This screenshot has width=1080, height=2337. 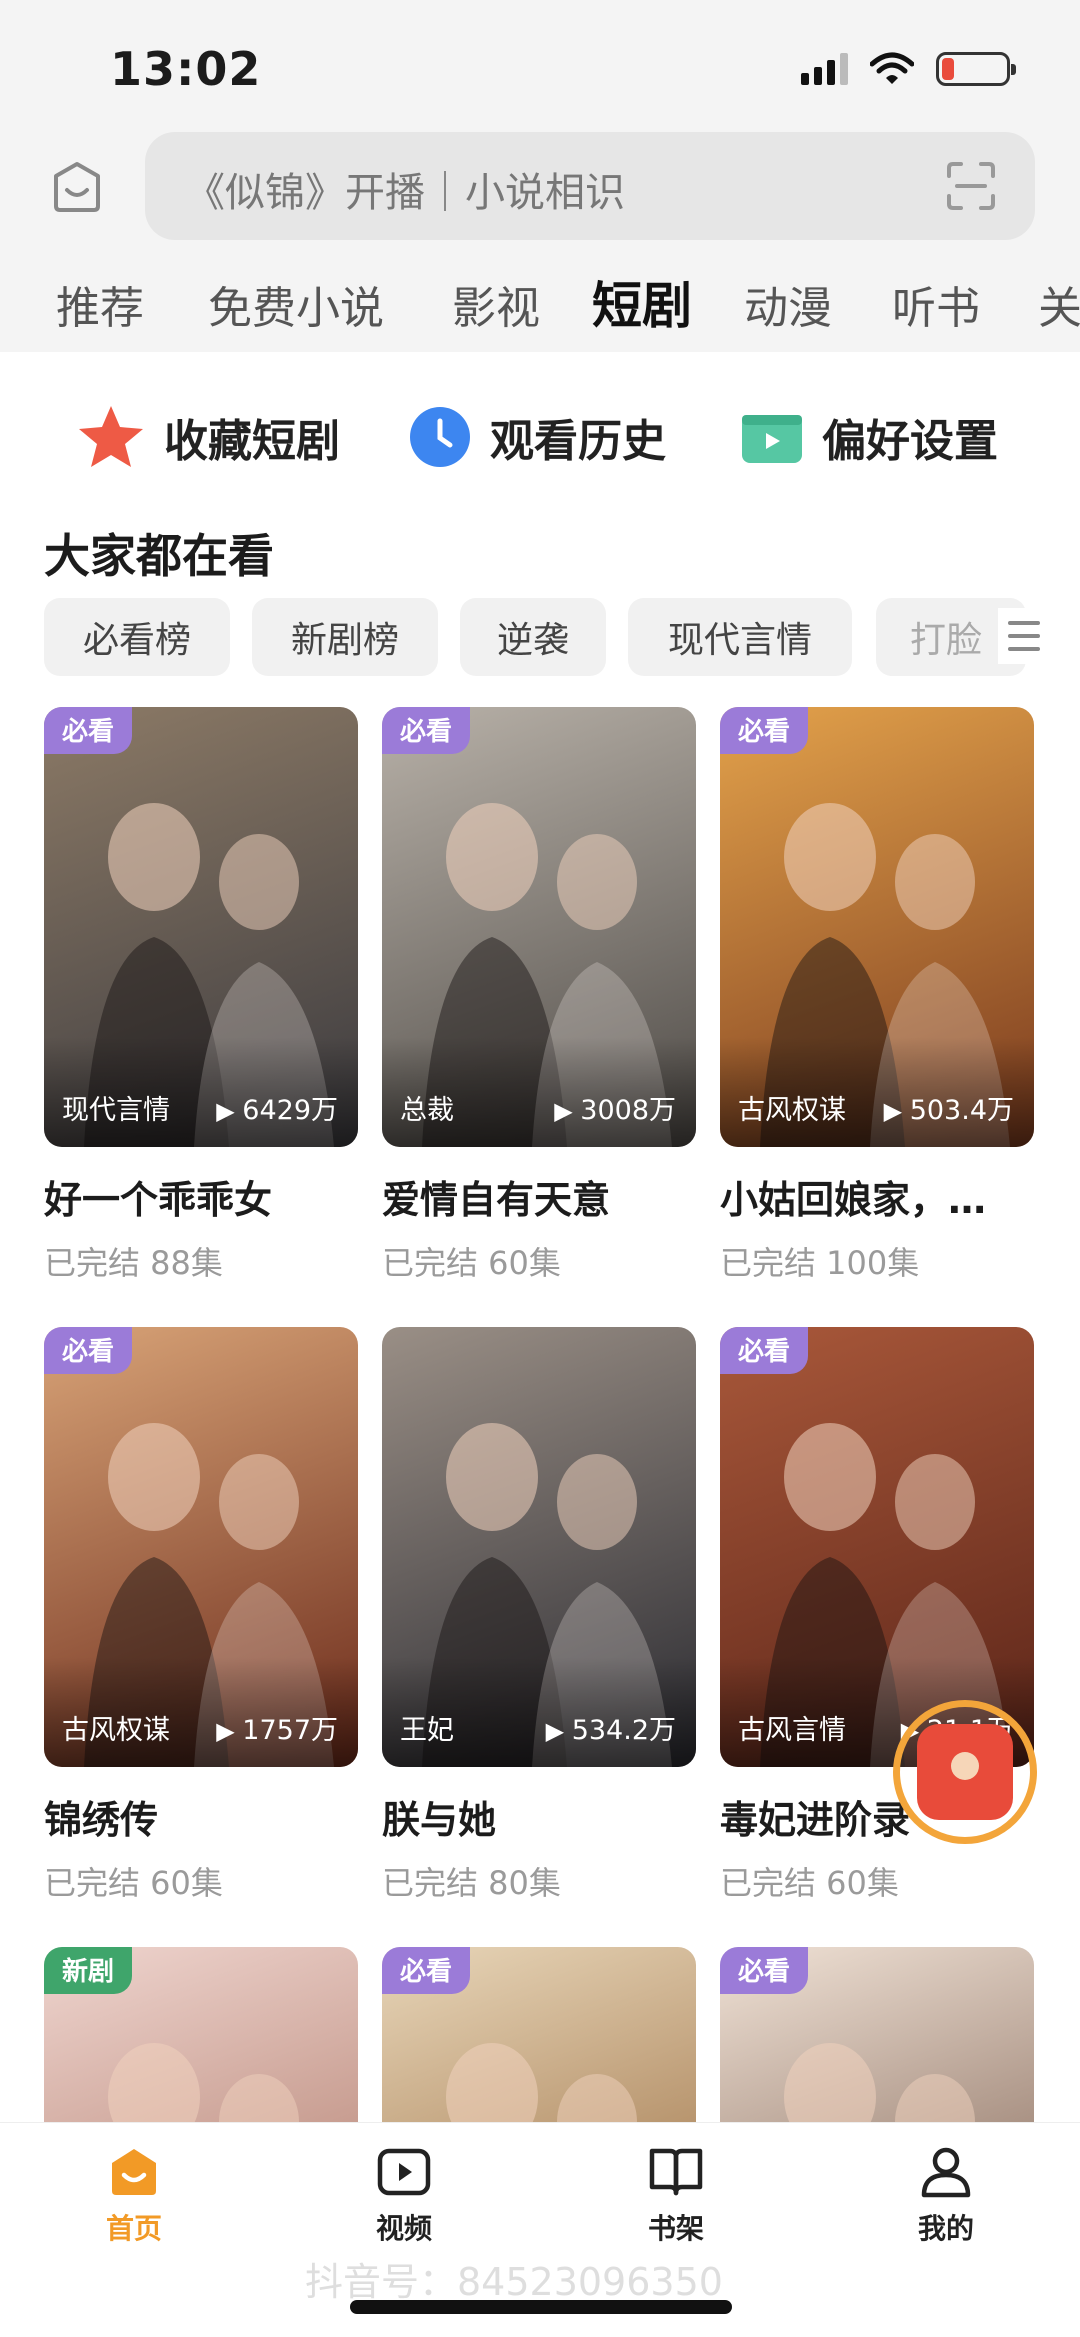 What do you see at coordinates (642, 302) in the screenshot?
I see `tab-short-drama: 短剧` at bounding box center [642, 302].